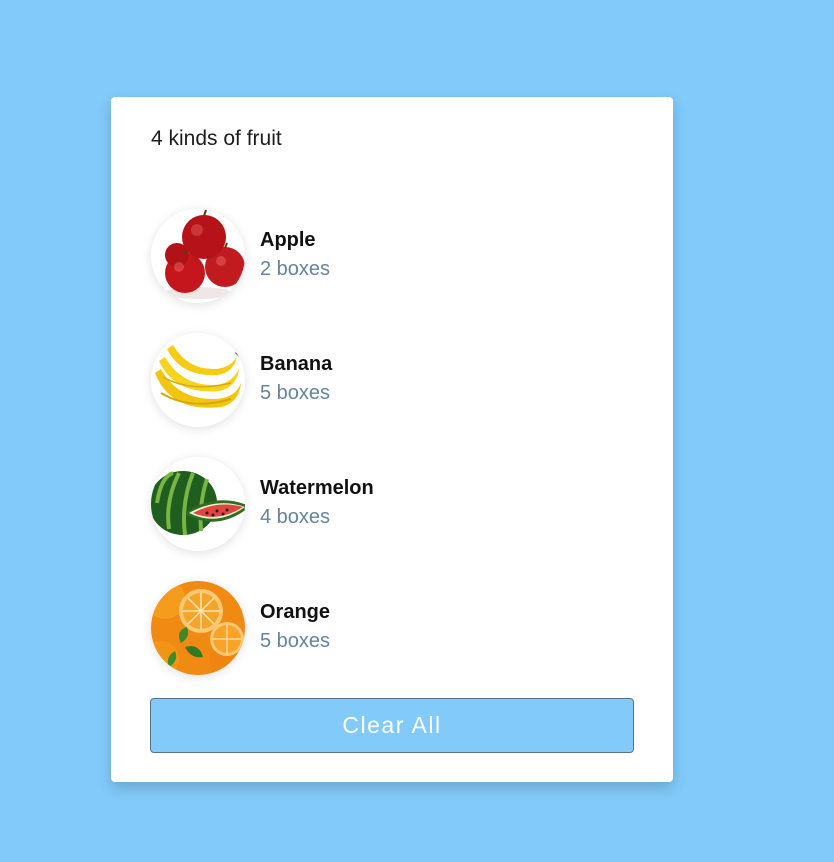 Image resolution: width=834 pixels, height=862 pixels. What do you see at coordinates (391, 628) in the screenshot?
I see `list-item: Orange 5 boxes` at bounding box center [391, 628].